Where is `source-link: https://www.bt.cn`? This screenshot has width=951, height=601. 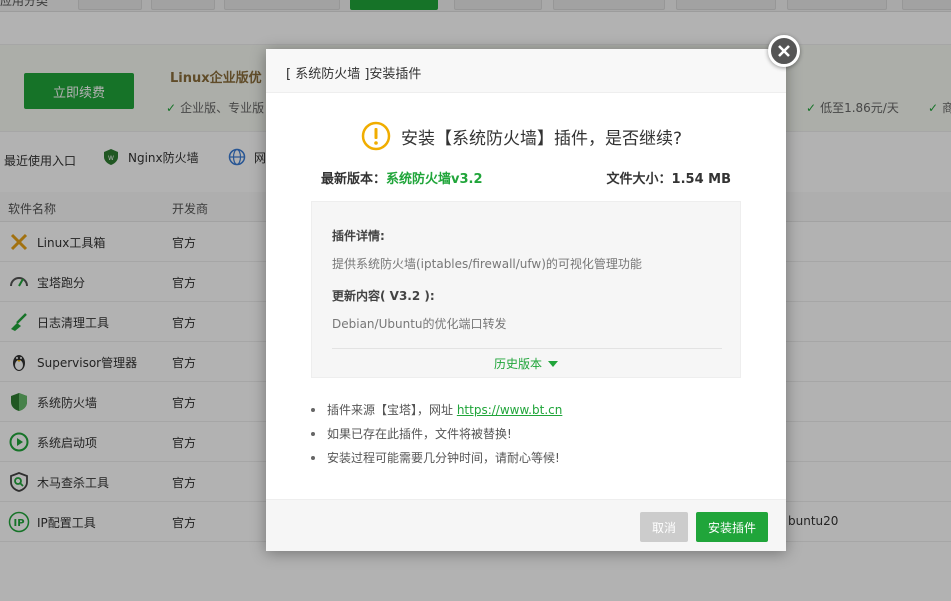
source-link: https://www.bt.cn is located at coordinates (510, 410).